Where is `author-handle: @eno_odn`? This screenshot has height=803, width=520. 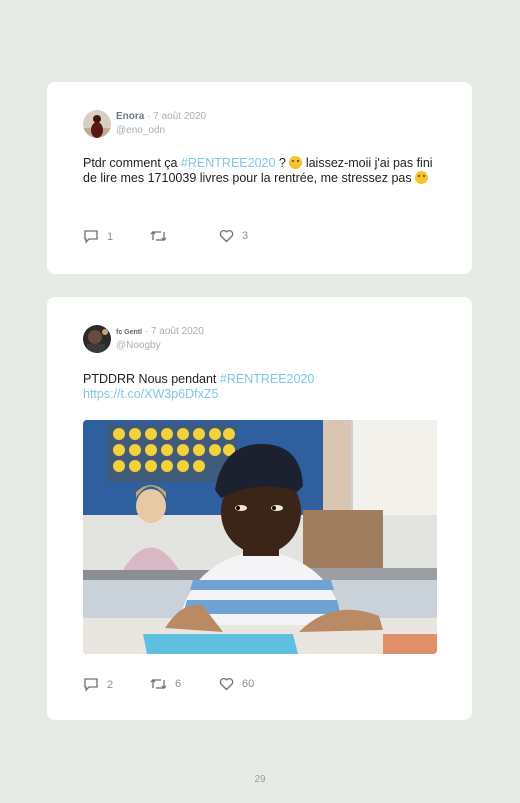
author-handle: @eno_odn is located at coordinates (140, 130).